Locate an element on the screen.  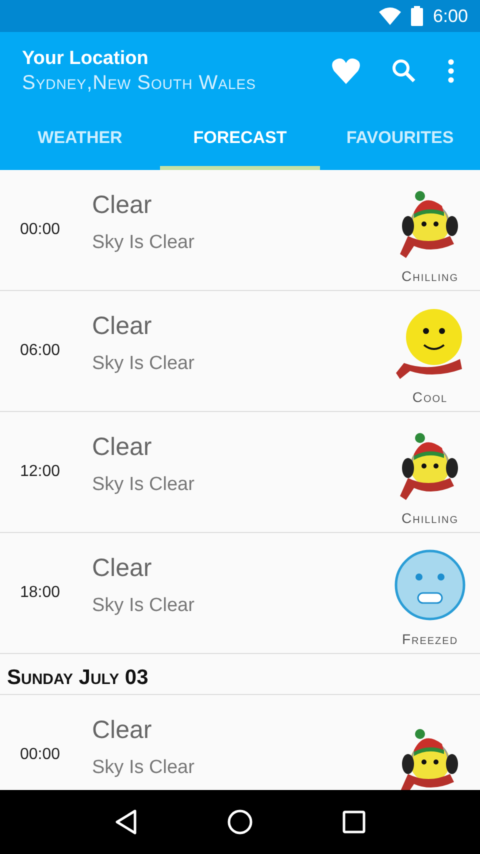
toolbar-title: Your Location is located at coordinates (86, 59).